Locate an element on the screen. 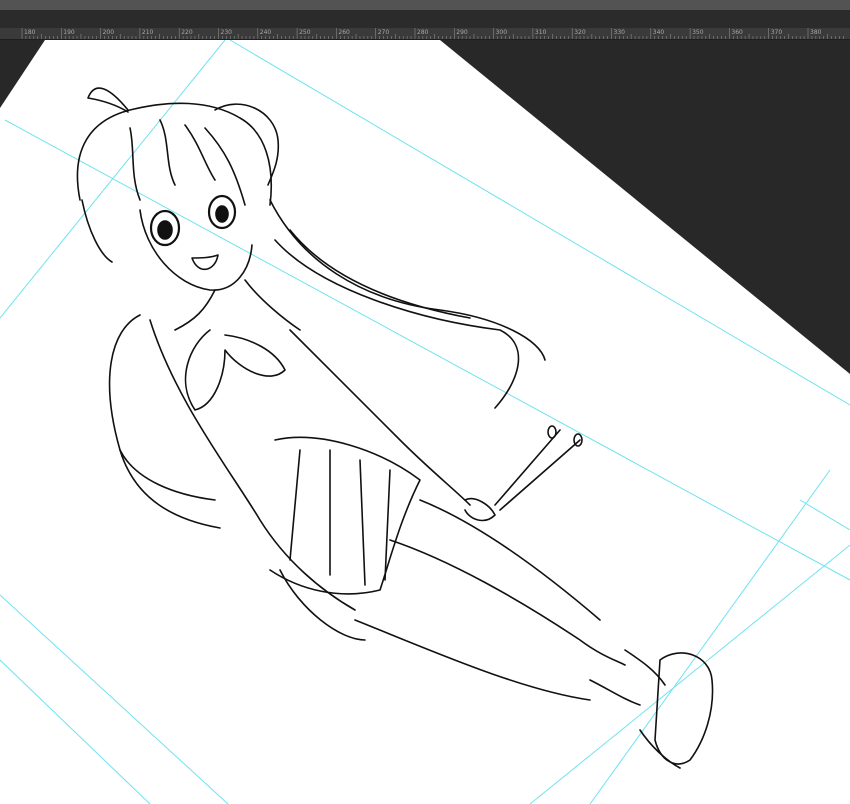  ruler-label: 350 is located at coordinates (698, 32).